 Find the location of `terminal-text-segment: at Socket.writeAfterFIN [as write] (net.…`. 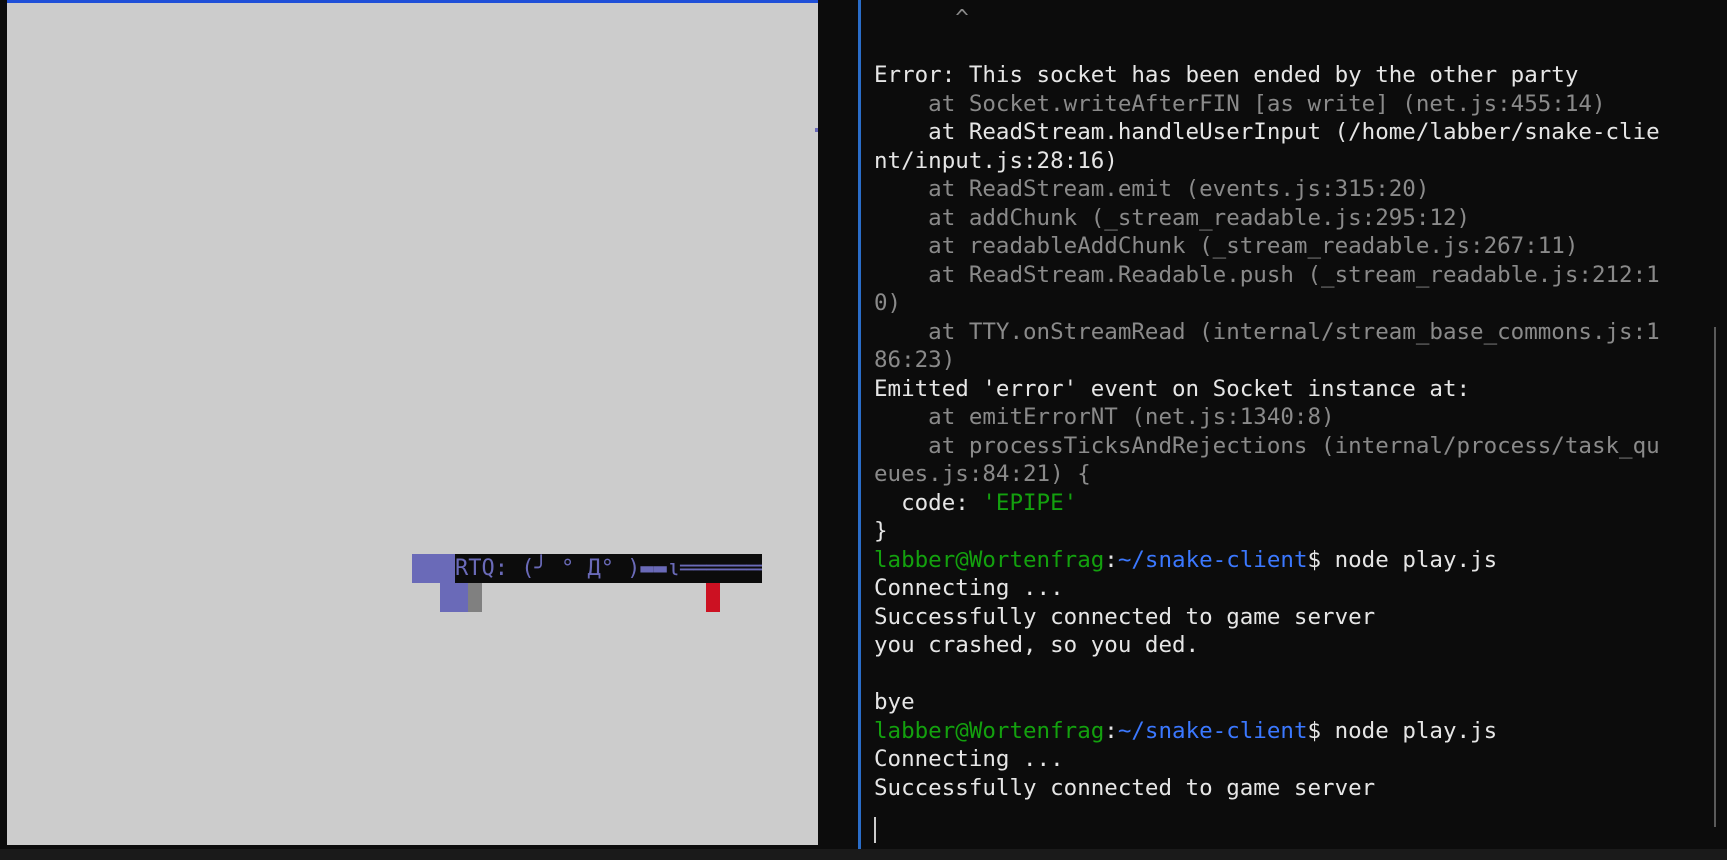

terminal-text-segment: at Socket.writeAfterFIN [as write] (net.… is located at coordinates (1240, 103).